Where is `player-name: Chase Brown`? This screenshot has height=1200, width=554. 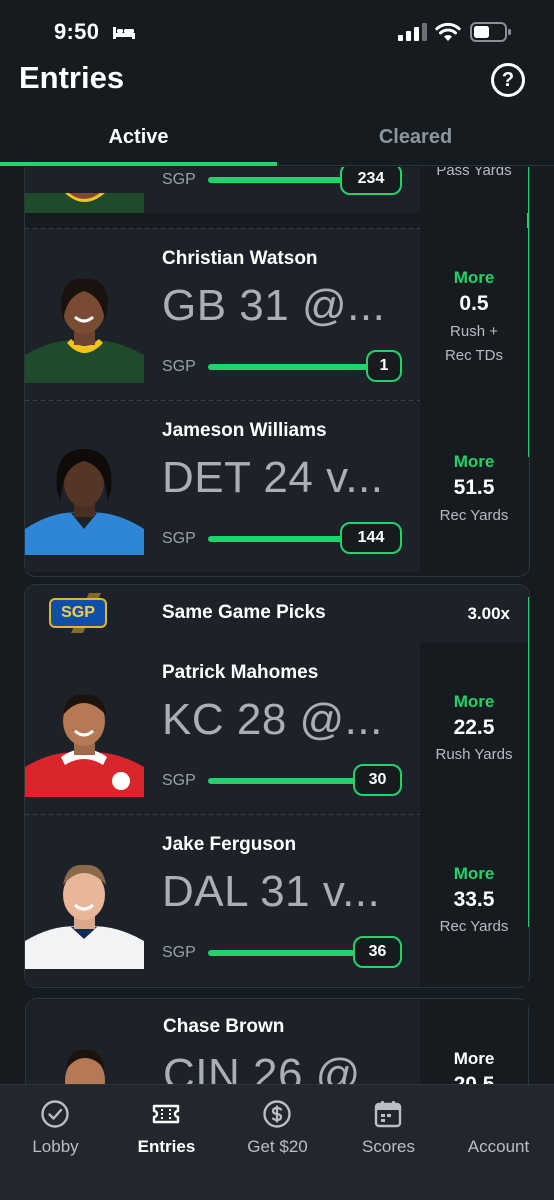 player-name: Chase Brown is located at coordinates (224, 1026).